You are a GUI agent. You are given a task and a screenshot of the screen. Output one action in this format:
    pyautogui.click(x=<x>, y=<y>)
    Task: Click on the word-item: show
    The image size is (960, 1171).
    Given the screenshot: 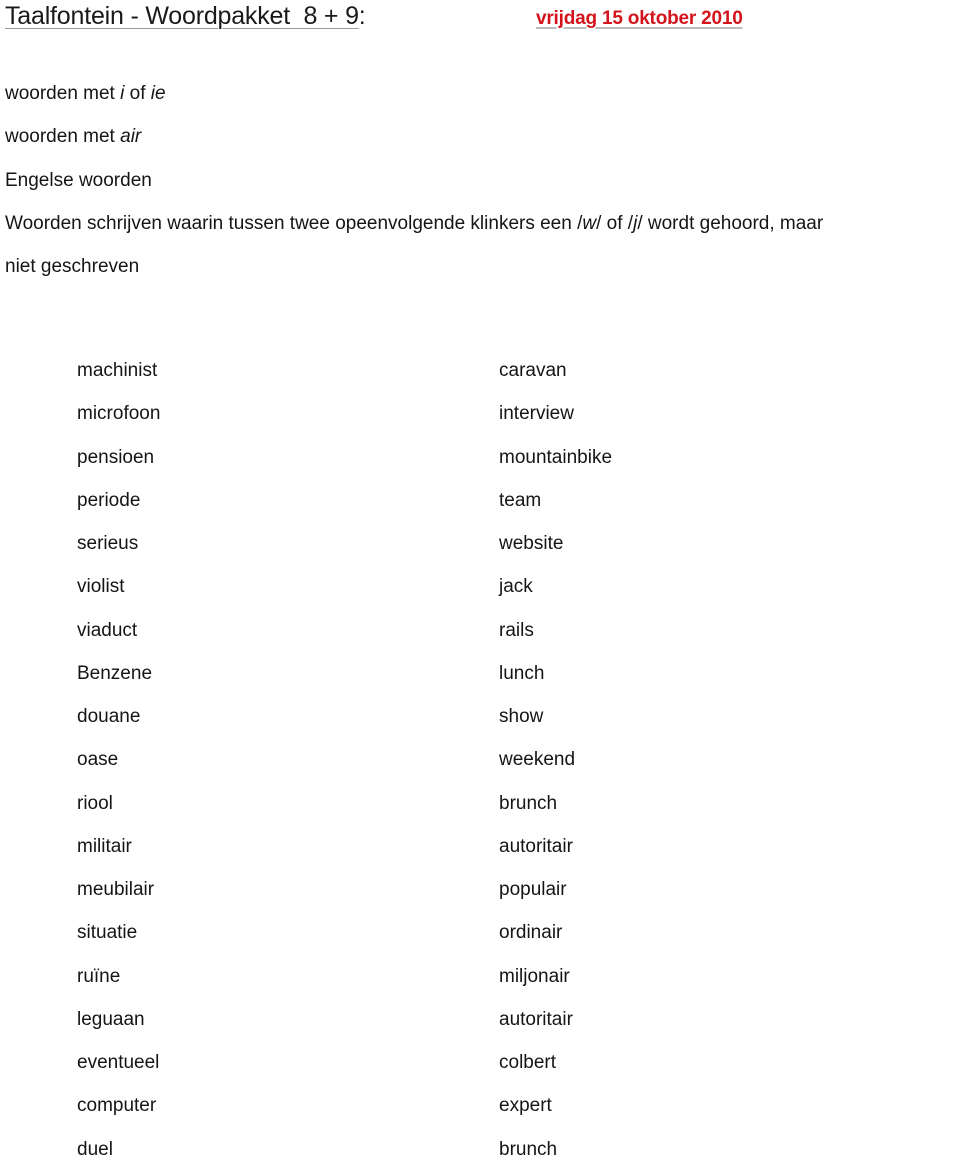 What is the action you would take?
    pyautogui.click(x=521, y=716)
    